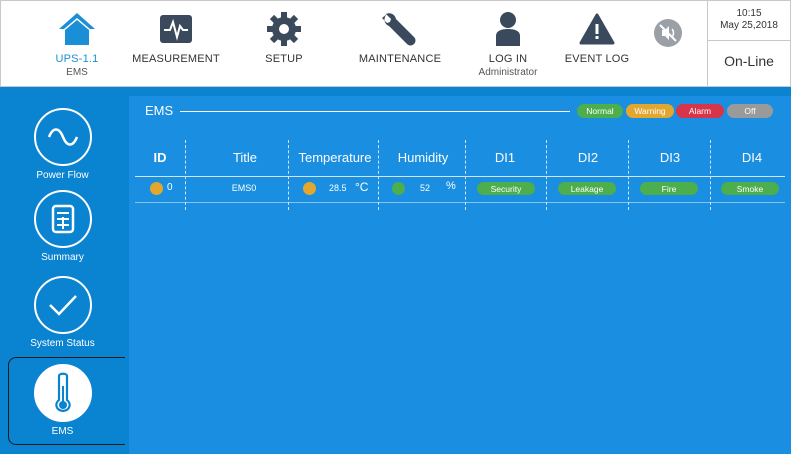  What do you see at coordinates (62, 175) in the screenshot?
I see `sidebar-item-label: Power Flow` at bounding box center [62, 175].